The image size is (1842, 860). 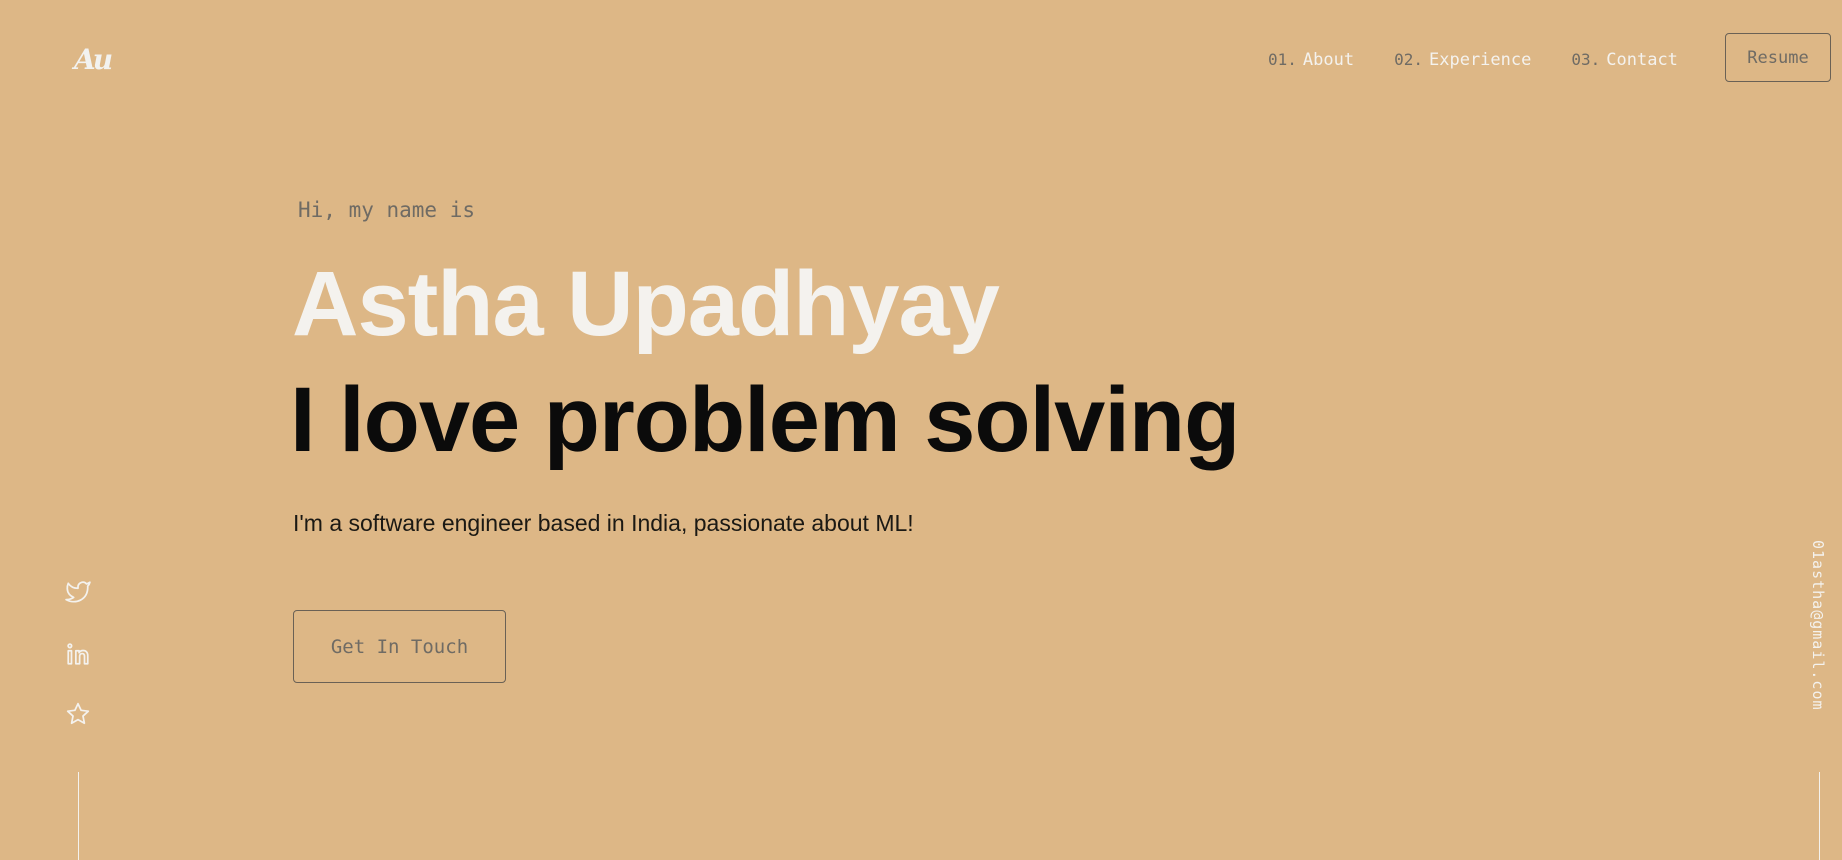 I want to click on nav-number: 01., so click(x=1282, y=59).